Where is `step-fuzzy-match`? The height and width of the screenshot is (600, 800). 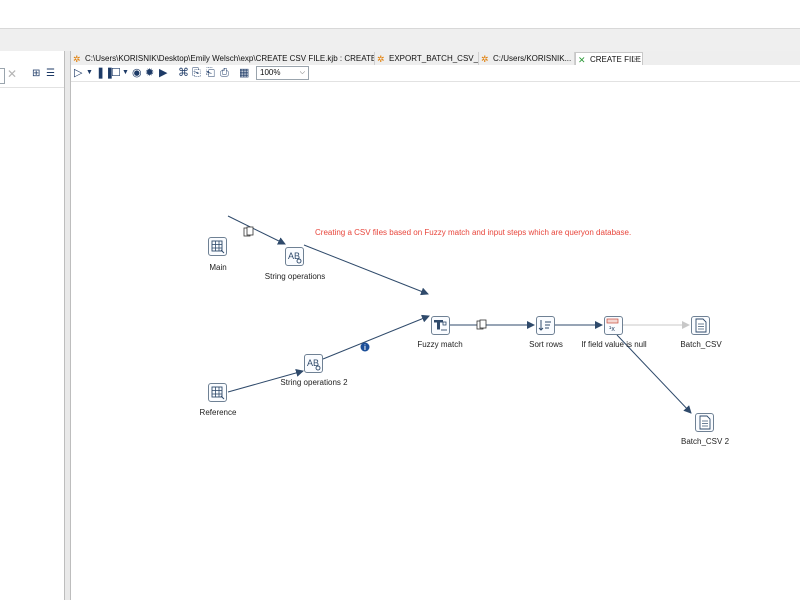 step-fuzzy-match is located at coordinates (440, 325).